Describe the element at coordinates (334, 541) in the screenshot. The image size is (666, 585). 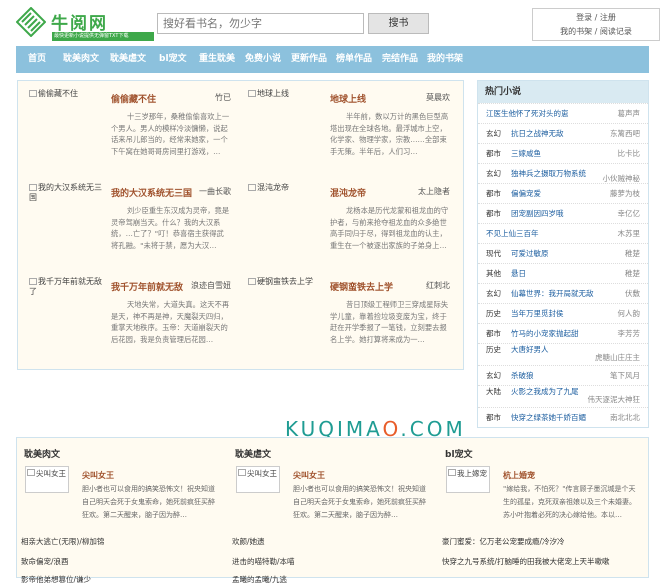
I see `list-item: 欢颜/她遗` at that location.